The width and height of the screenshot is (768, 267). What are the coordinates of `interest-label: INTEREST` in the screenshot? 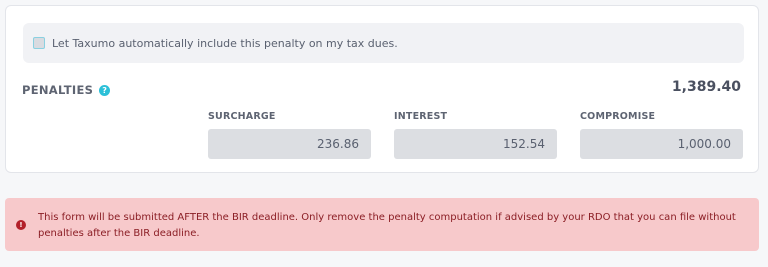 It's located at (421, 116).